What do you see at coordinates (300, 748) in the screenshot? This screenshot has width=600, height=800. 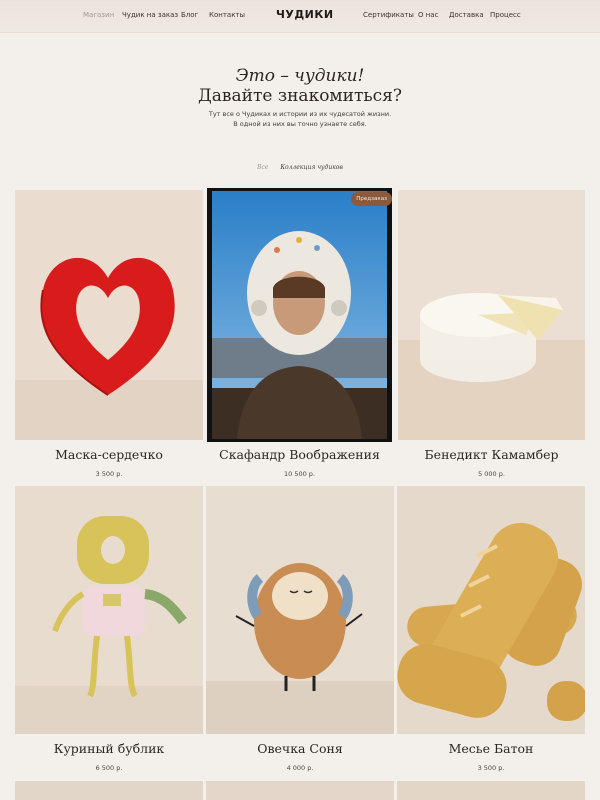 I see `product-title: Овечка Соня` at bounding box center [300, 748].